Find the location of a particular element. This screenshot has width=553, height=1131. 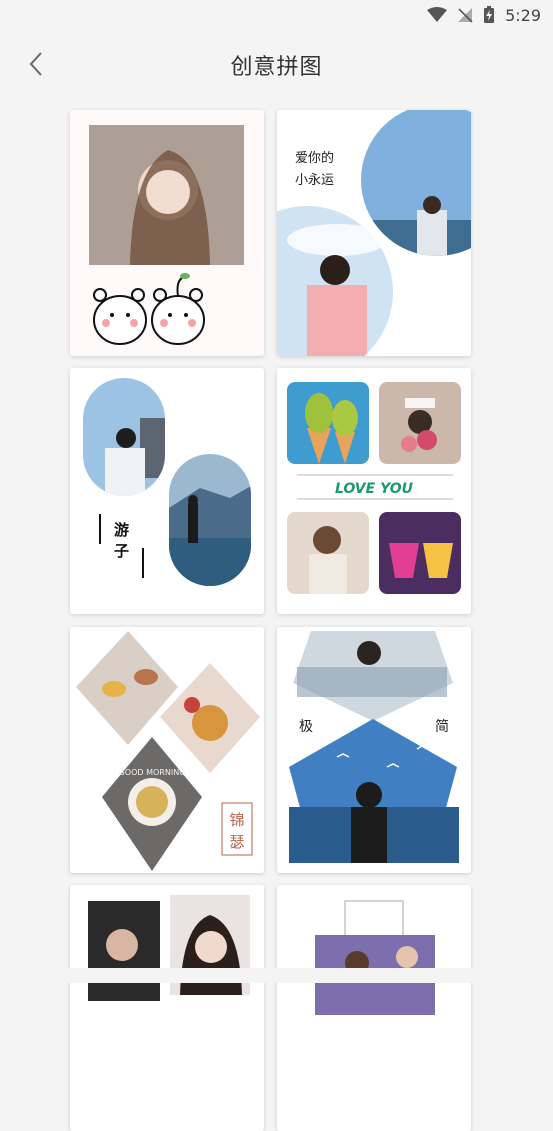

template-card-3: 游 子 is located at coordinates (167, 491).